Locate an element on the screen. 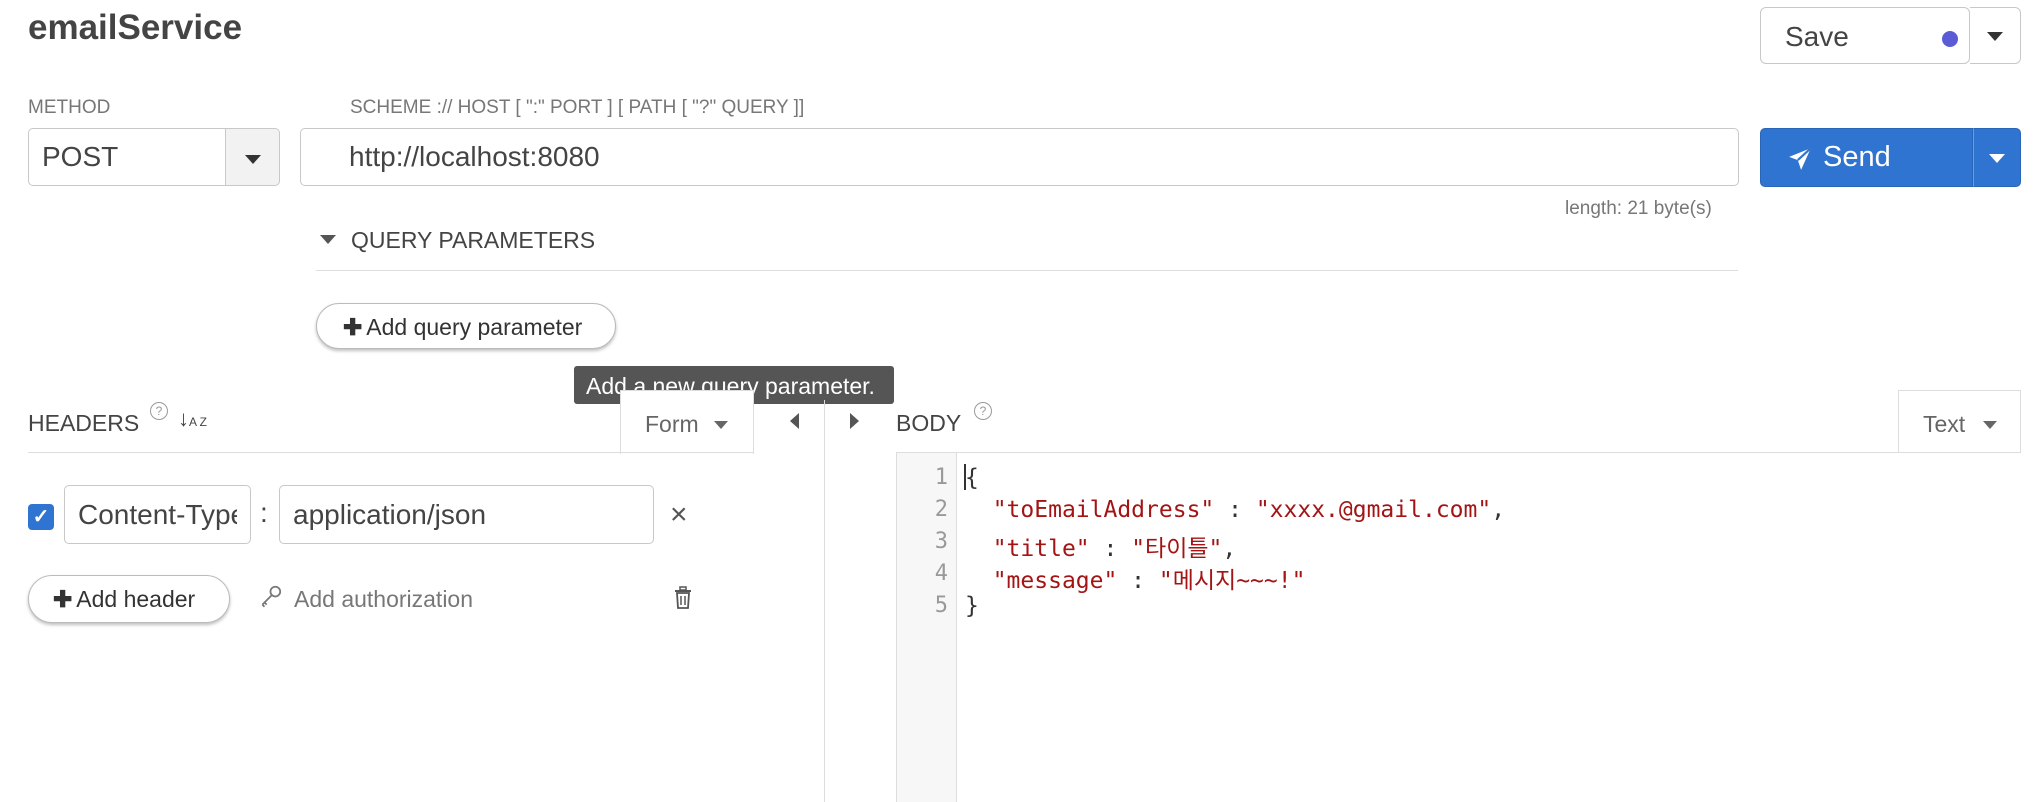 This screenshot has width=2034, height=802. method-label: METHOD is located at coordinates (69, 107).